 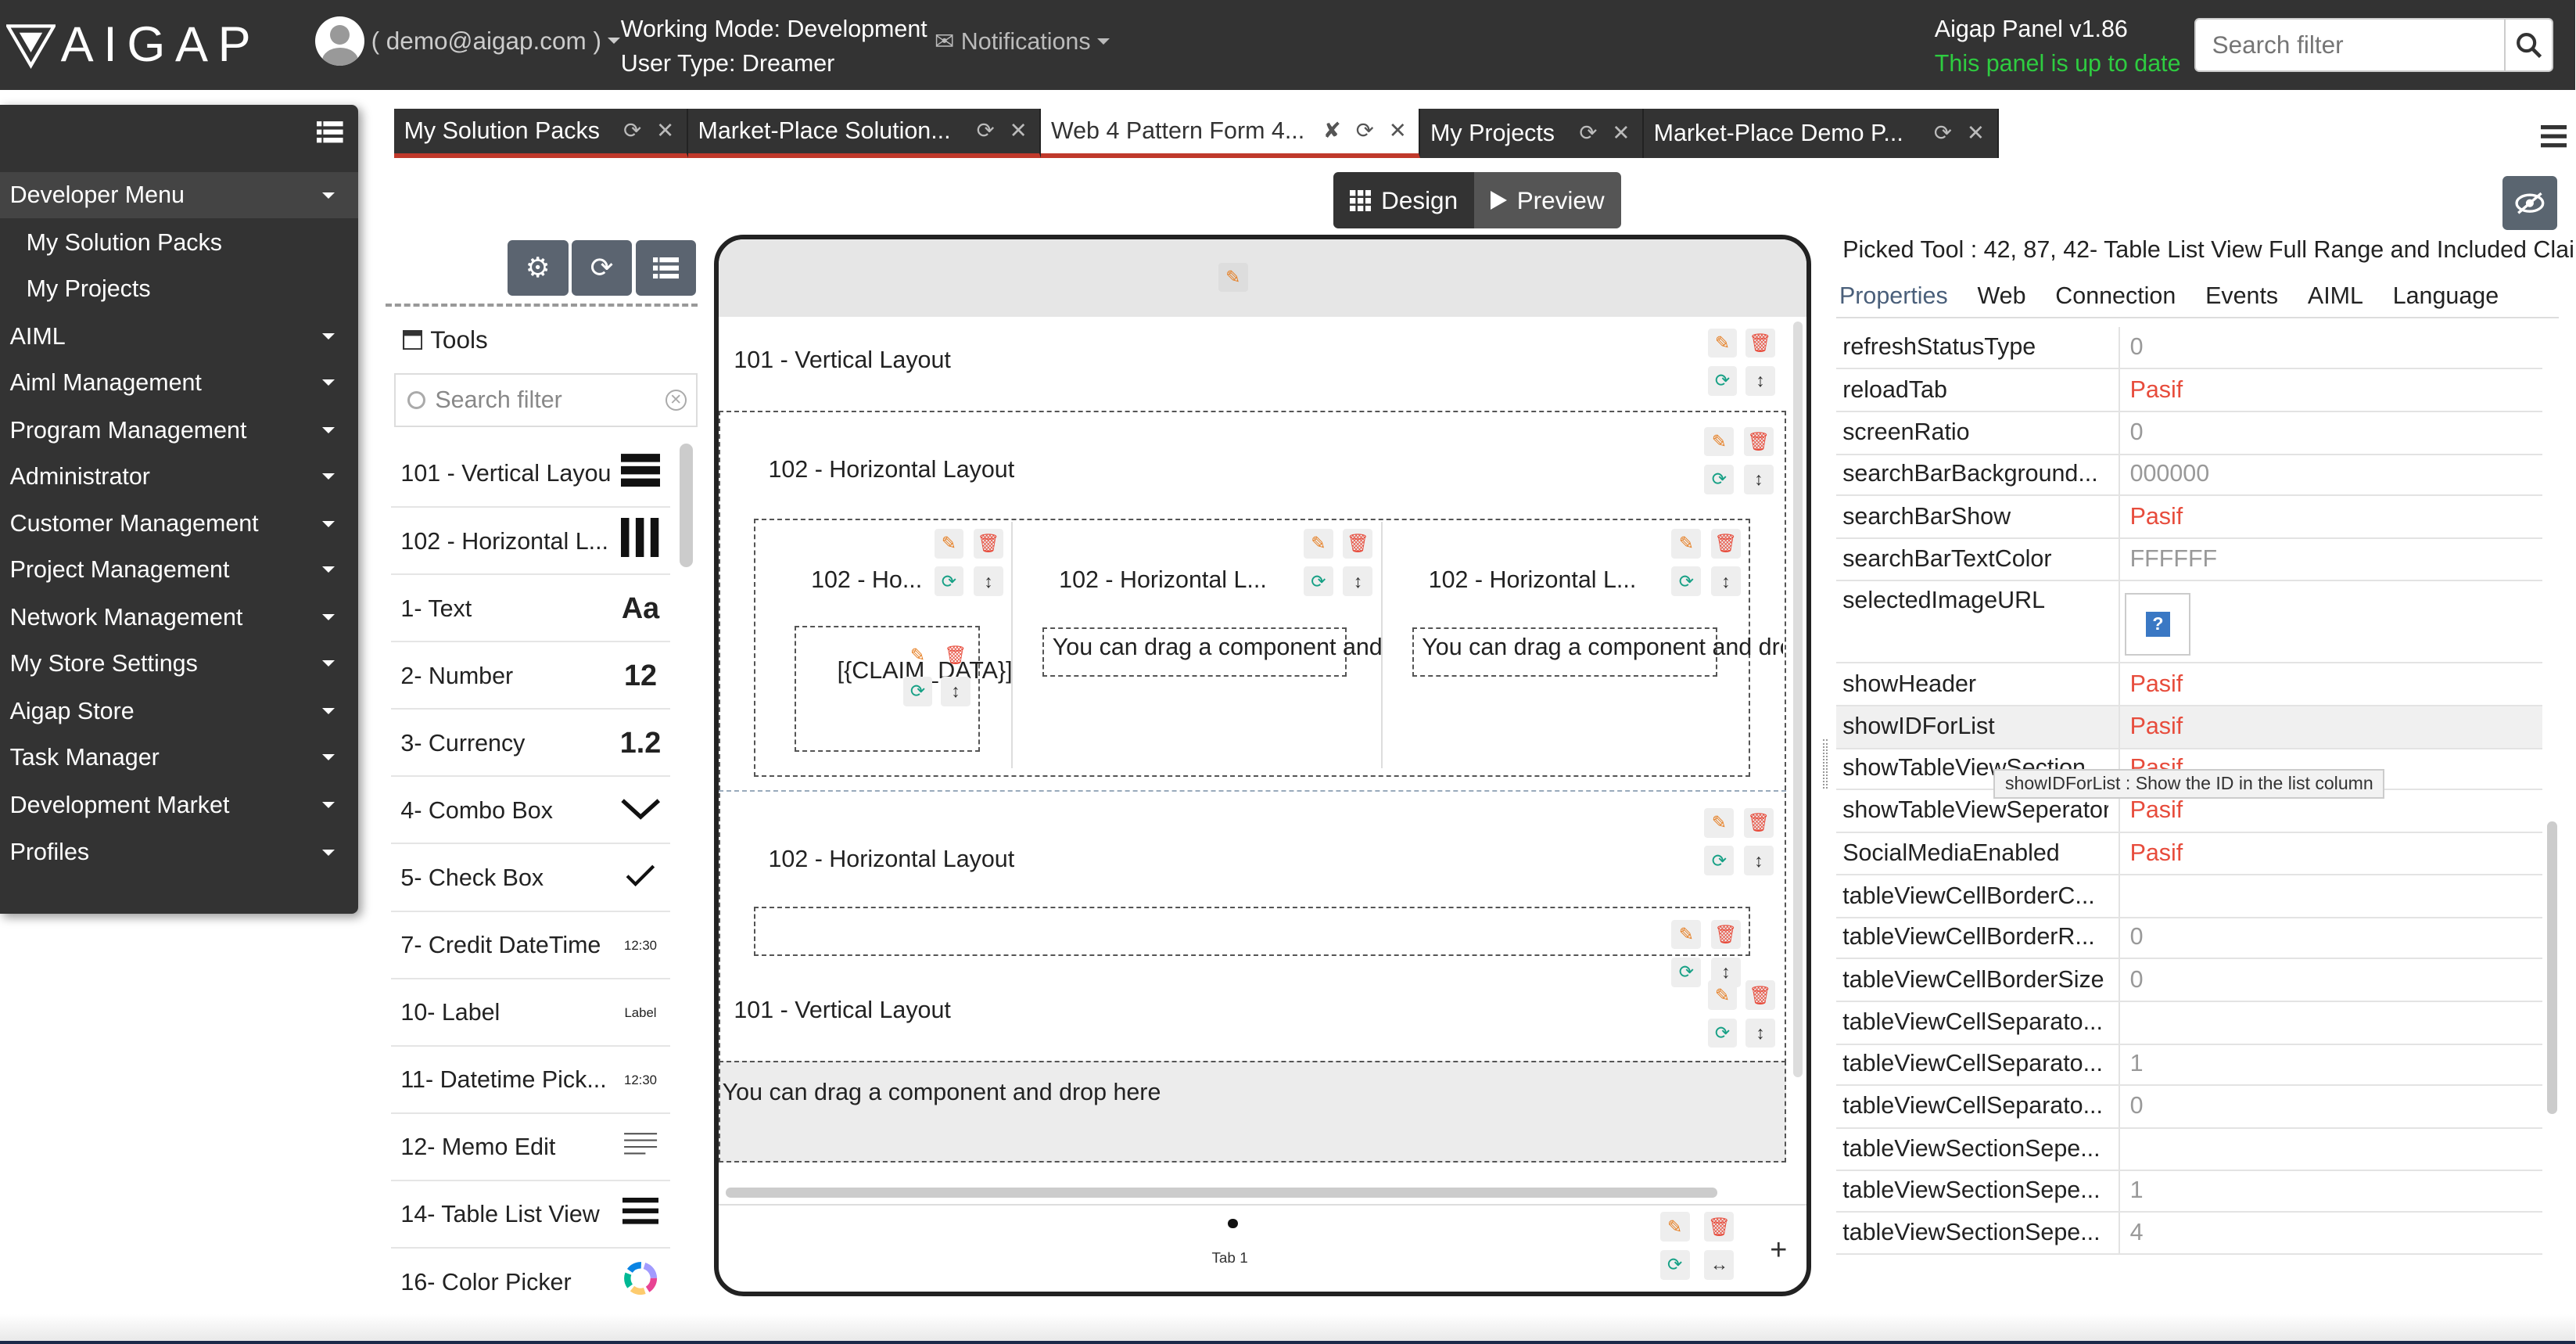 What do you see at coordinates (530, 475) in the screenshot?
I see `tool-item: 101 - Vertical Layout` at bounding box center [530, 475].